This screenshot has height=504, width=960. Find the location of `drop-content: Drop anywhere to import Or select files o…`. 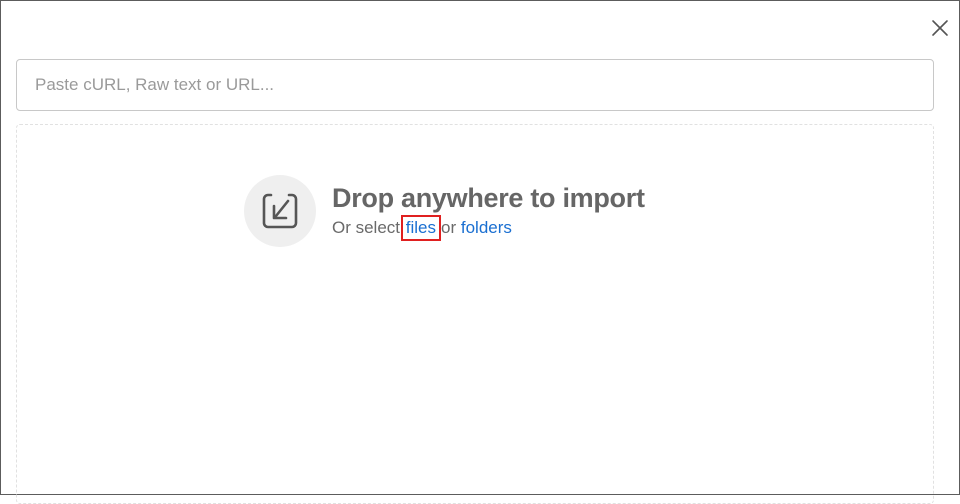

drop-content: Drop anywhere to import Or select files o… is located at coordinates (444, 211).